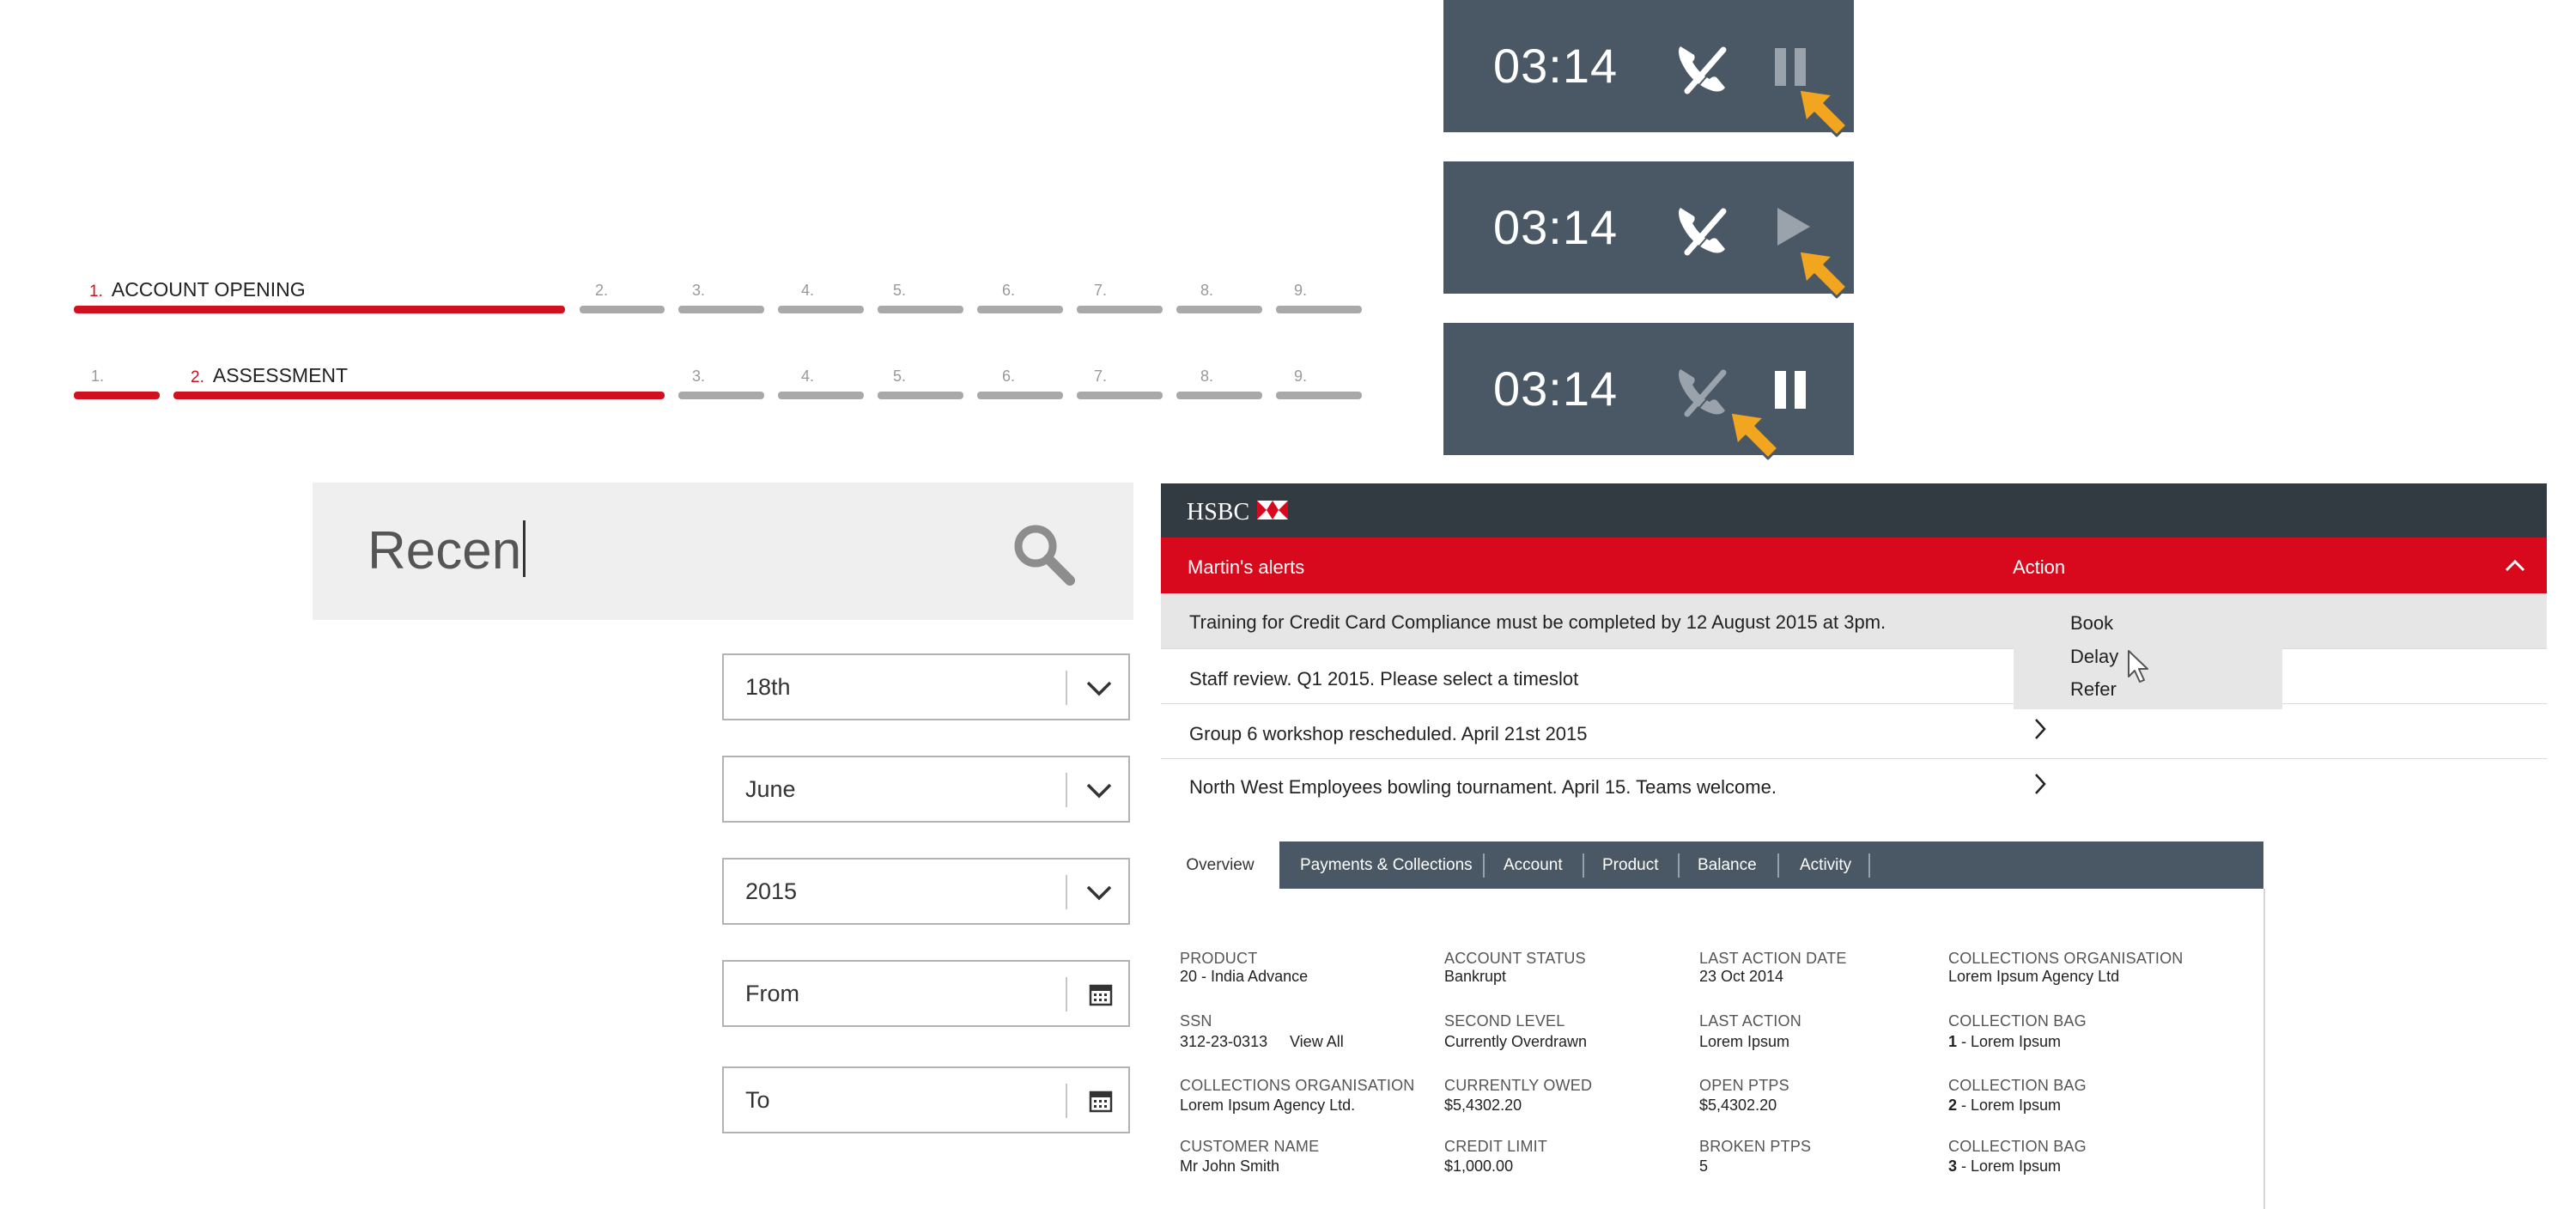  What do you see at coordinates (926, 1100) in the screenshot?
I see `to-date-field: To` at bounding box center [926, 1100].